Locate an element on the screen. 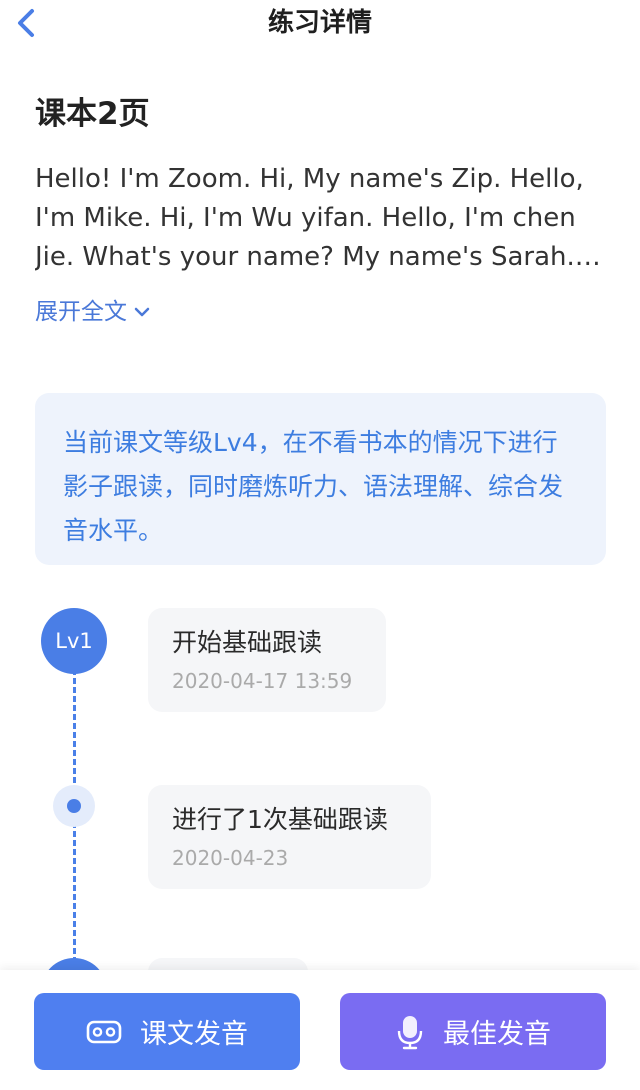 This screenshot has height=1090, width=640. timeline-node-level: Lv1 is located at coordinates (74, 641).